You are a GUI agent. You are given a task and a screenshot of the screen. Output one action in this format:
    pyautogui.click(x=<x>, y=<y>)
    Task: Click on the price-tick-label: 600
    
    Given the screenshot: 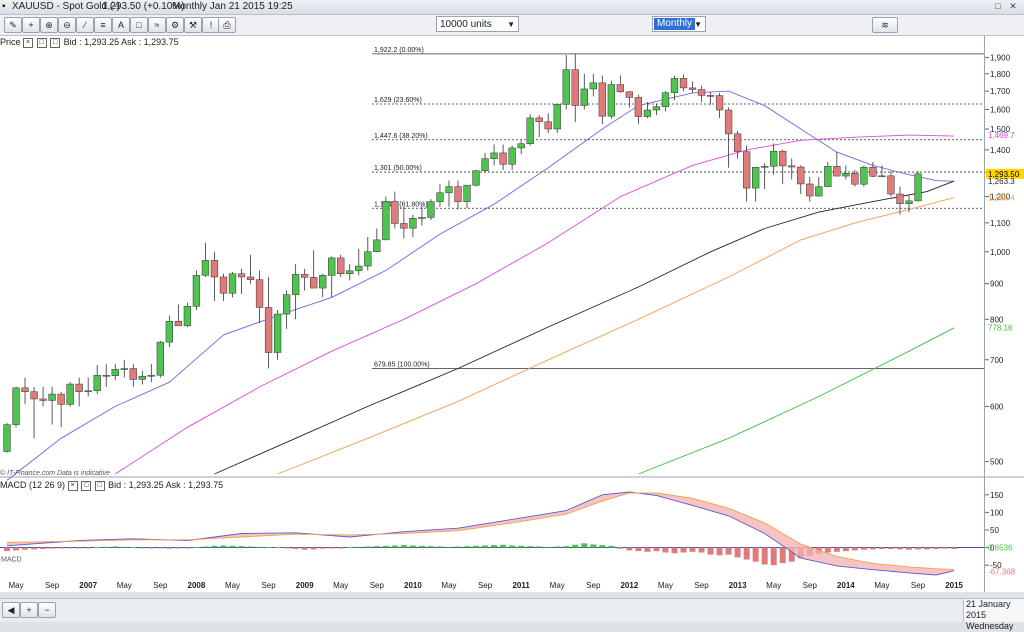 What is the action you would take?
    pyautogui.click(x=997, y=406)
    